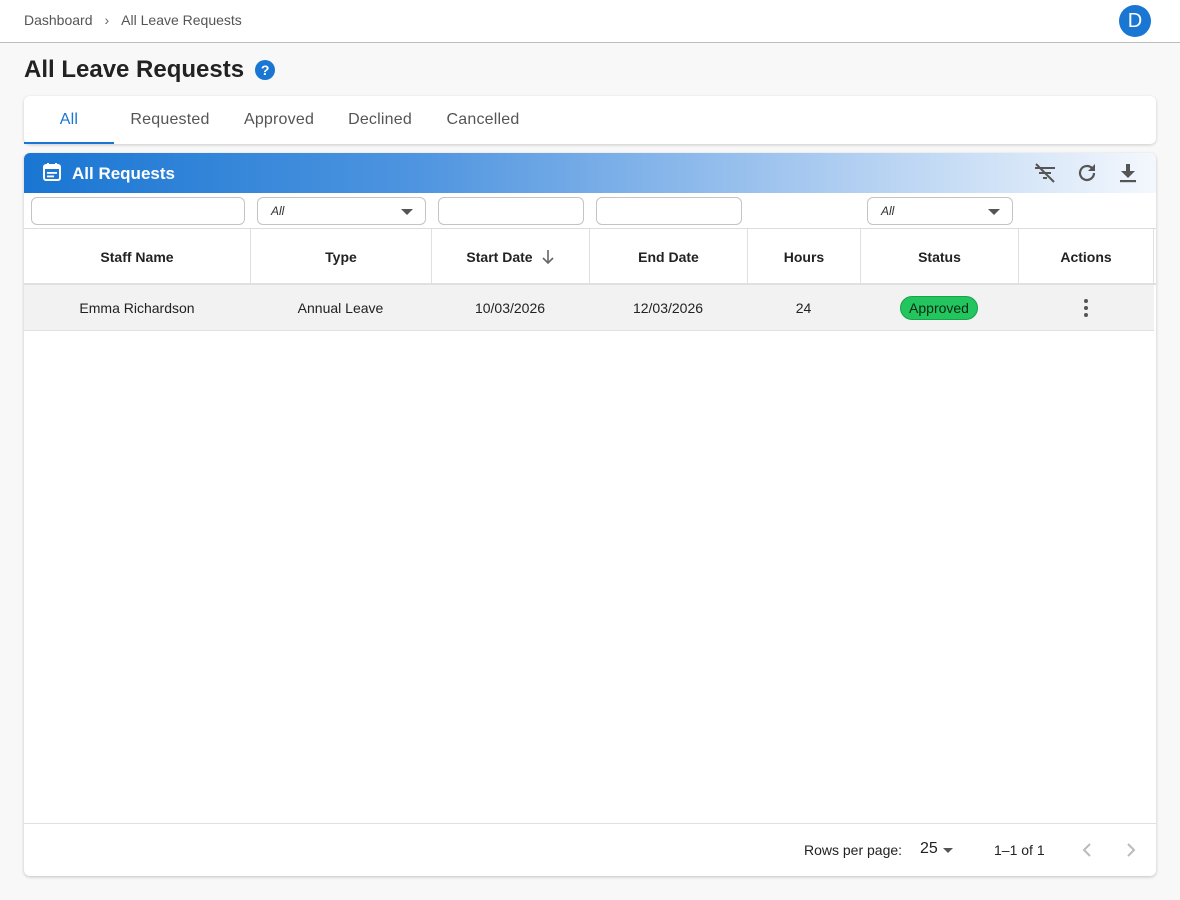  Describe the element at coordinates (1045, 173) in the screenshot. I see `clear-filter-icon` at that location.